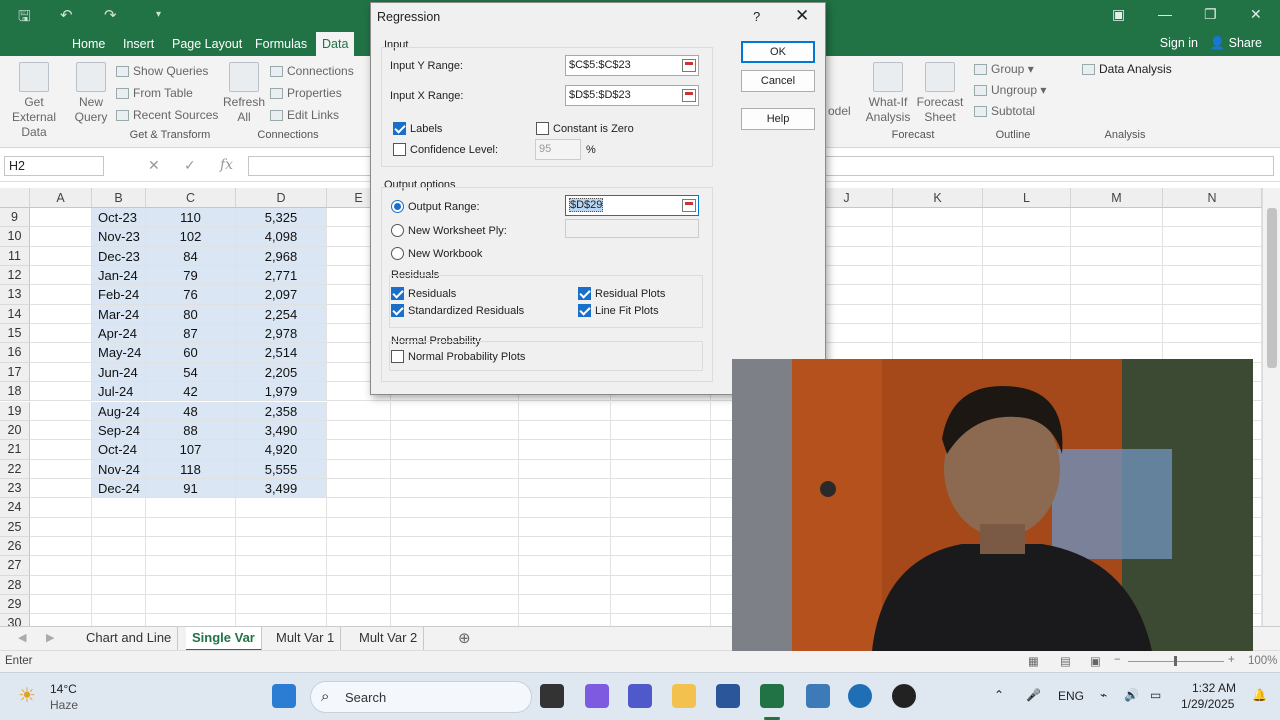  Describe the element at coordinates (22, 637) in the screenshot. I see `prev-sheet-icon: ◀` at that location.